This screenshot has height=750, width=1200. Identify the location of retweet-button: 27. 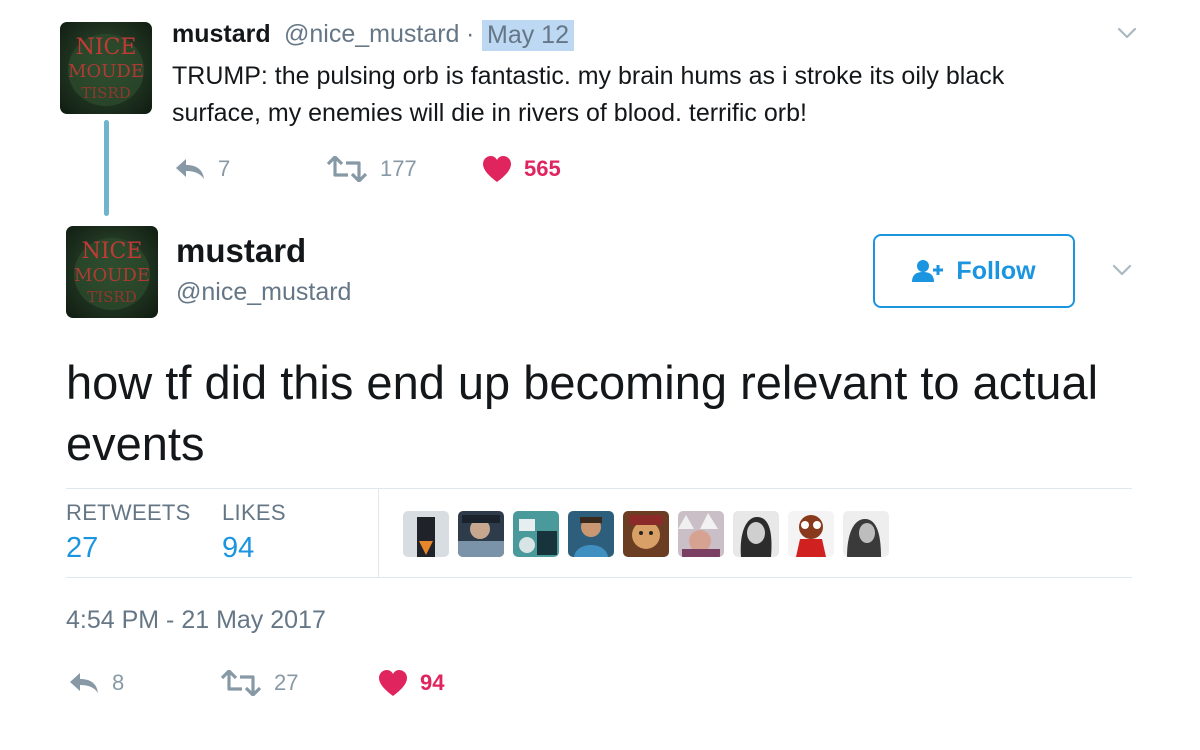
(259, 683).